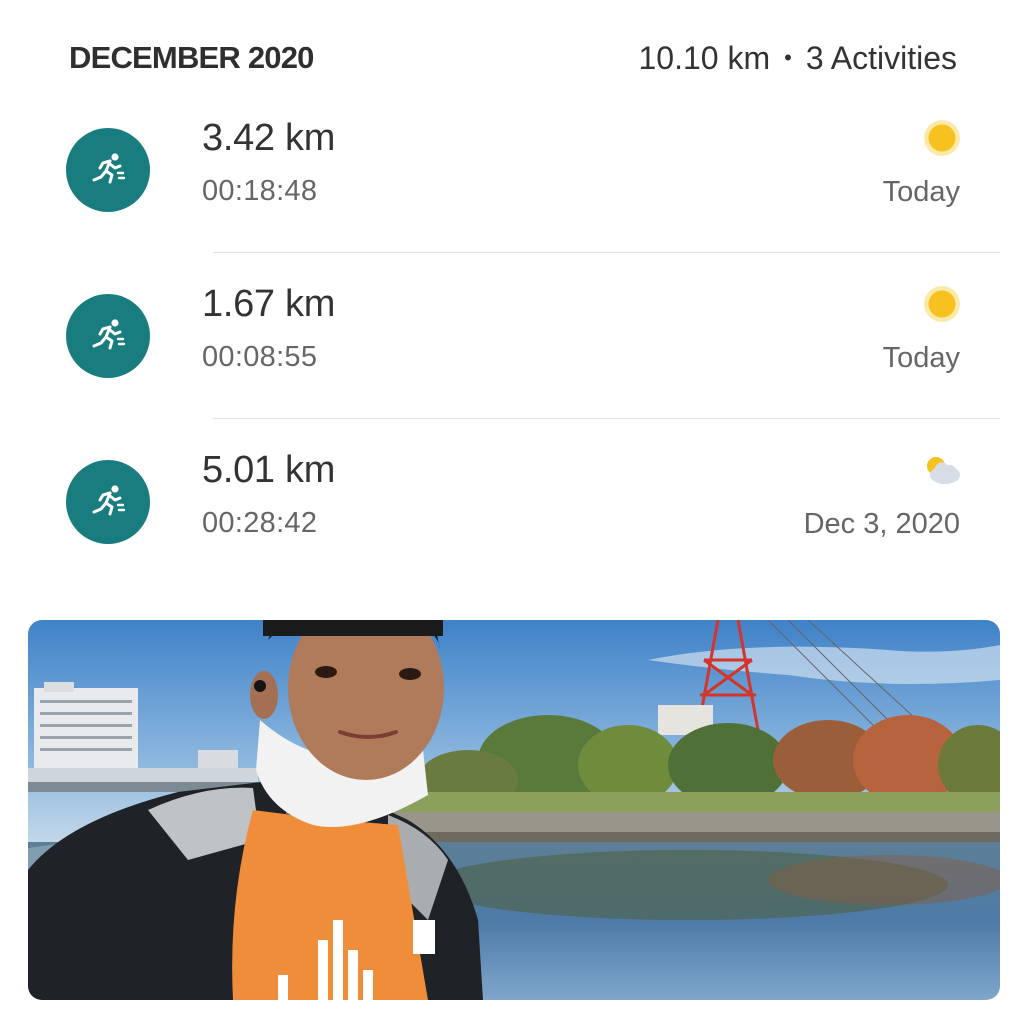 The height and width of the screenshot is (1028, 1028). What do you see at coordinates (269, 304) in the screenshot?
I see `activity-distance: 1.67 km` at bounding box center [269, 304].